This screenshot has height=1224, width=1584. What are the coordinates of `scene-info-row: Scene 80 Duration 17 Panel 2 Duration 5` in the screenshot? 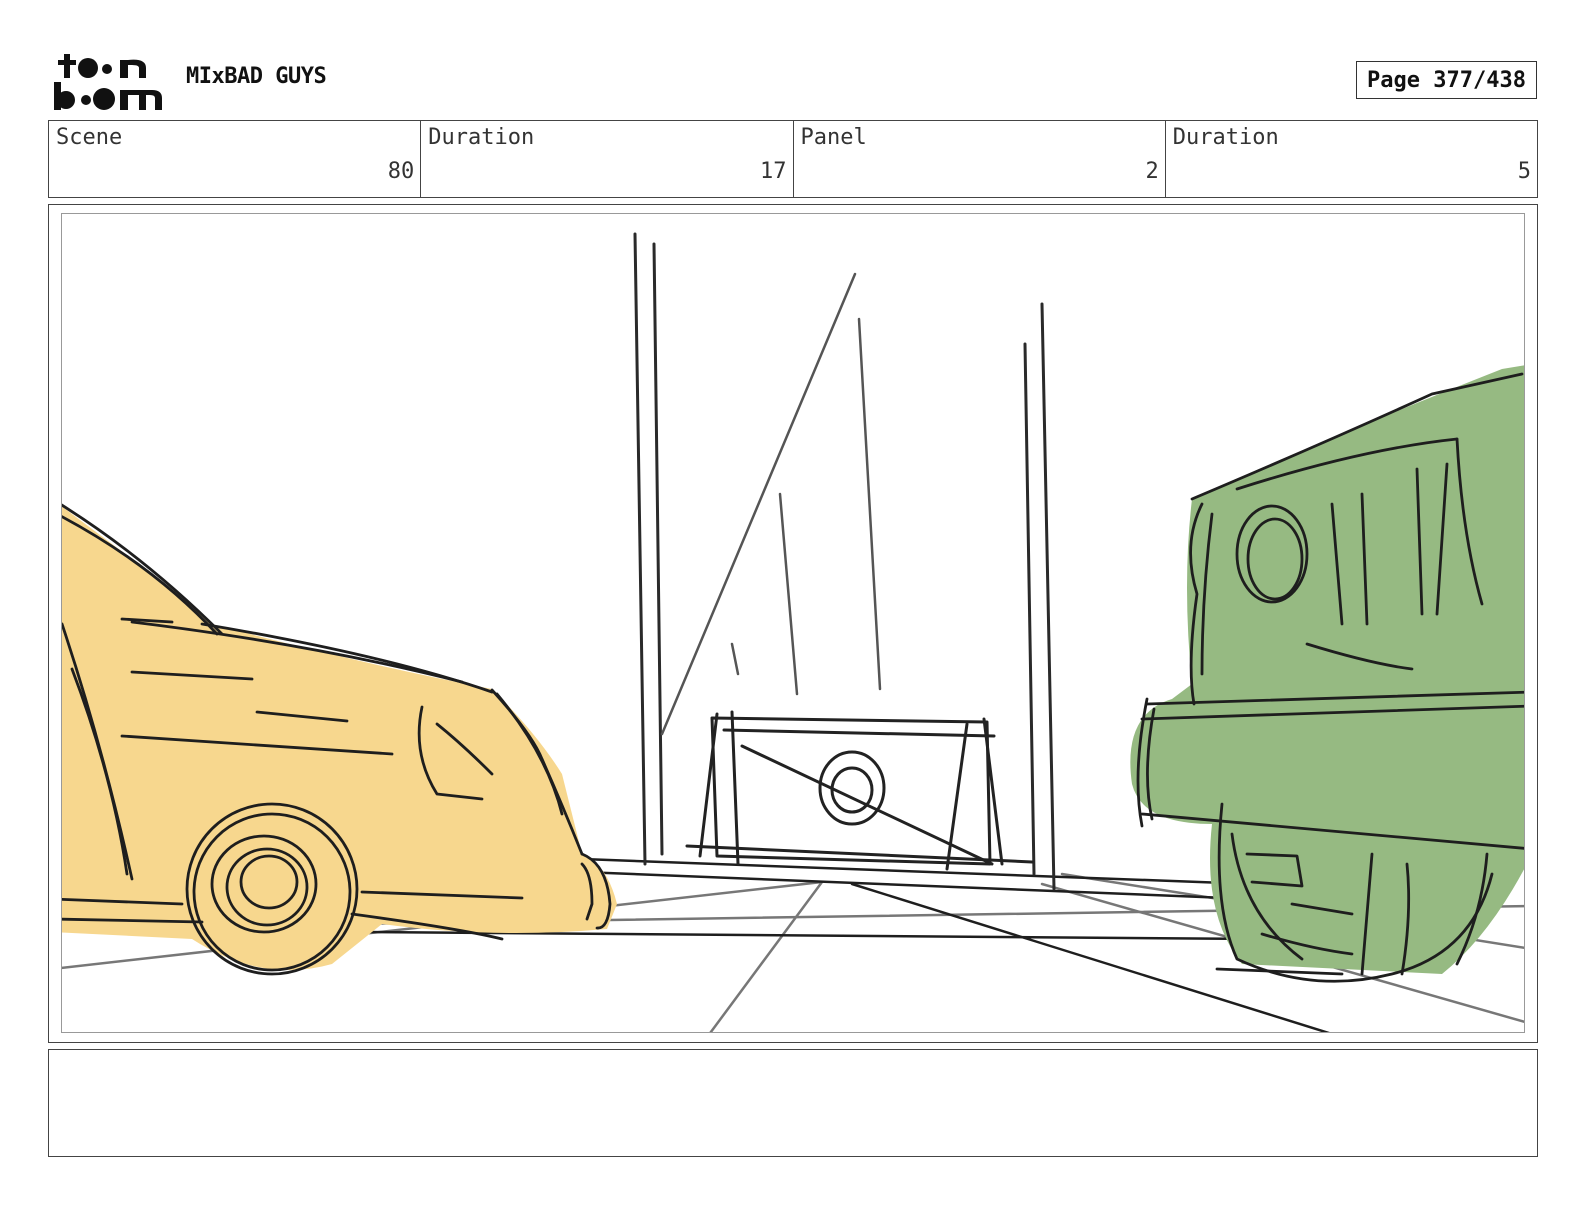 It's located at (793, 159).